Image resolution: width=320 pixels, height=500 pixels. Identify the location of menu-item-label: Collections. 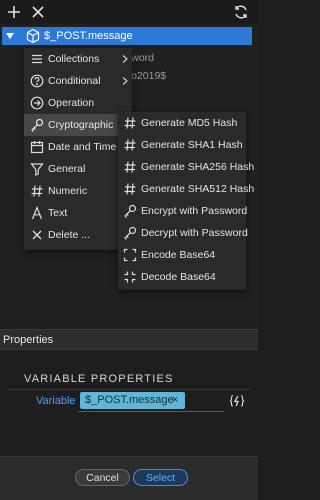
(74, 59).